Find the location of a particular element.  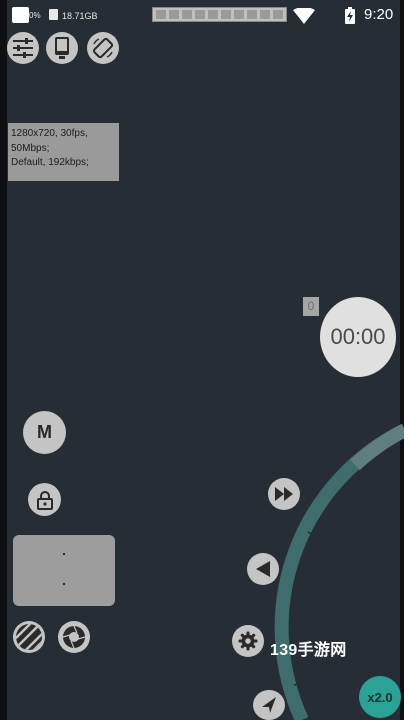

macro-label: M is located at coordinates (44, 432).